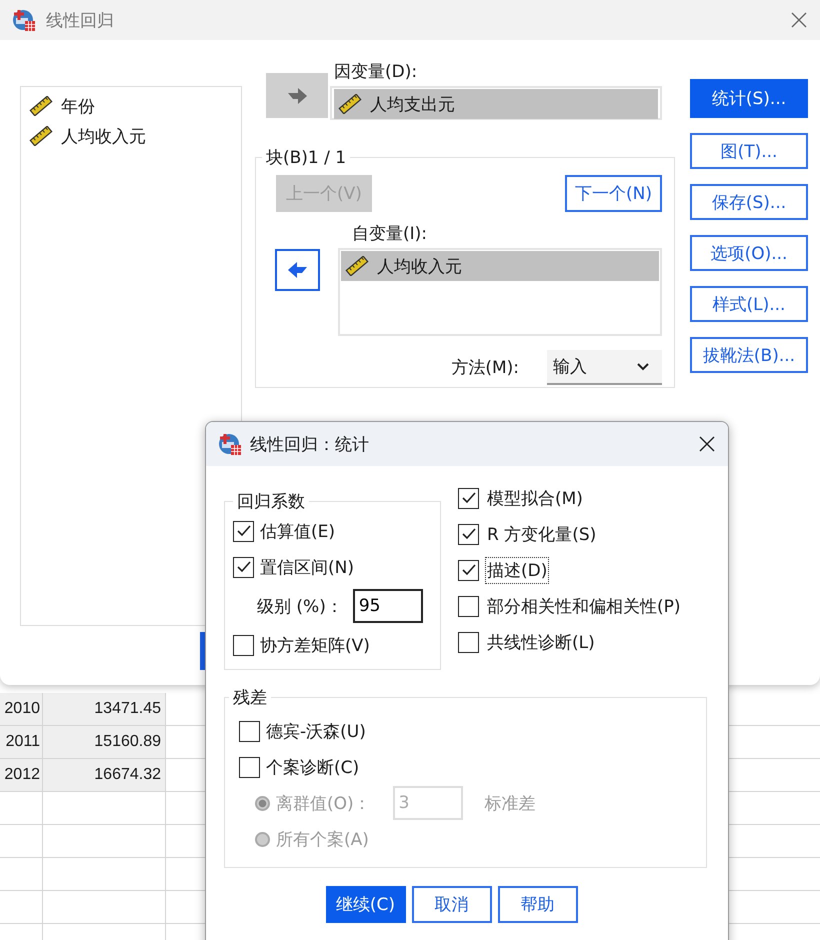 The height and width of the screenshot is (940, 820). What do you see at coordinates (104, 709) in the screenshot?
I see `table-cell: 13471.45` at bounding box center [104, 709].